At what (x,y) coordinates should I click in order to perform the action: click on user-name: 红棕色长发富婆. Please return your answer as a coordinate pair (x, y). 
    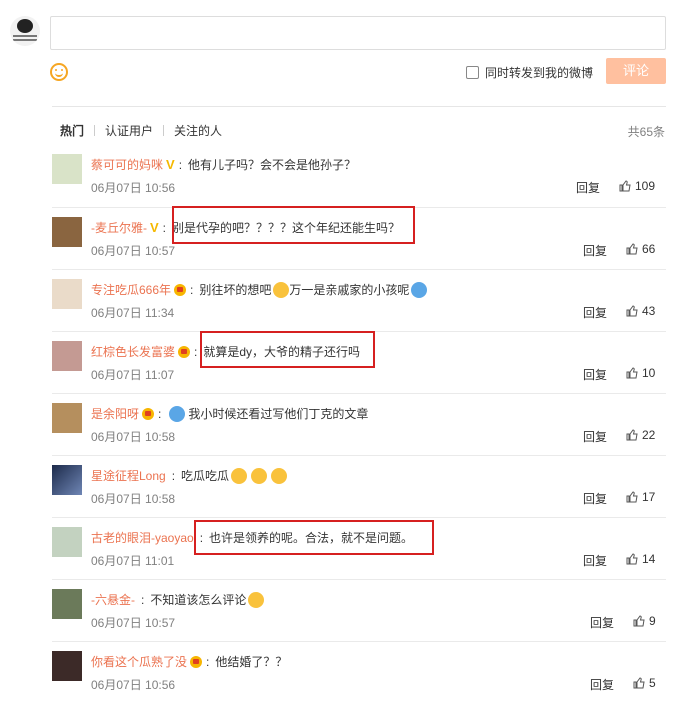
    Looking at the image, I should click on (133, 352).